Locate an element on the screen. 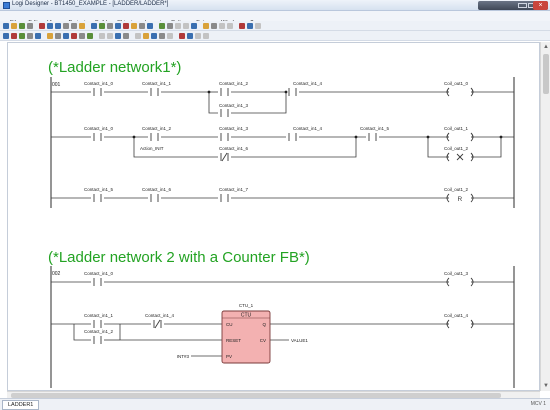 The height and width of the screenshot is (410, 550). close-icon: × is located at coordinates (540, 5).